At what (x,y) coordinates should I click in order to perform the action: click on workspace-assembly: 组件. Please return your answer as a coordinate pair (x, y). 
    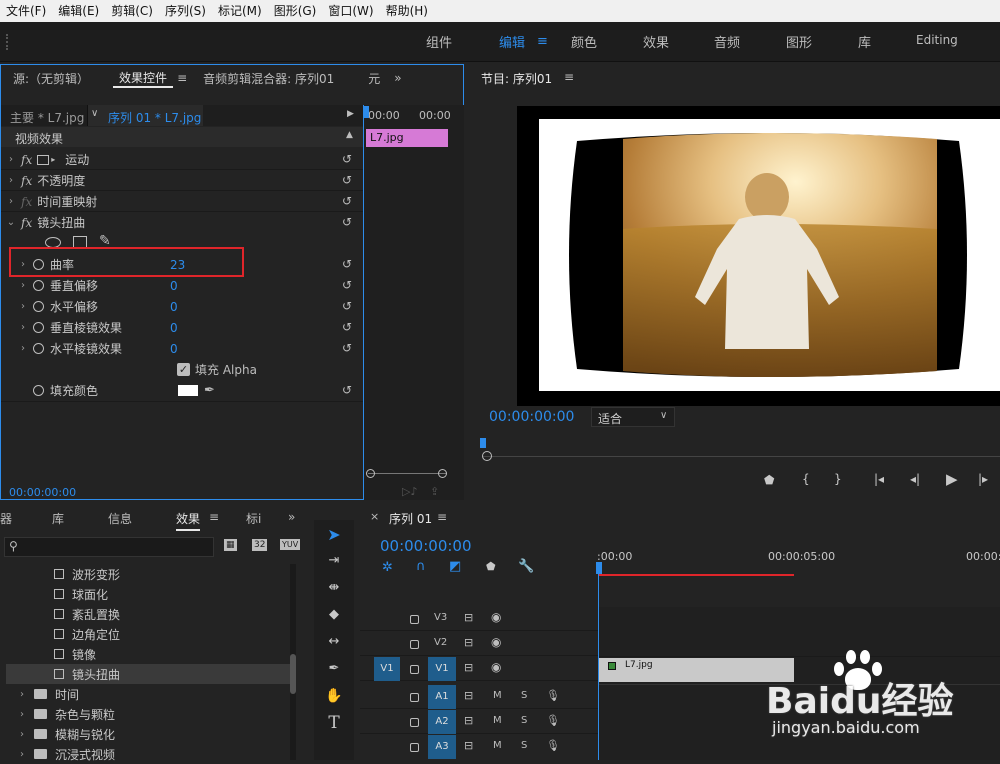
    Looking at the image, I should click on (439, 41).